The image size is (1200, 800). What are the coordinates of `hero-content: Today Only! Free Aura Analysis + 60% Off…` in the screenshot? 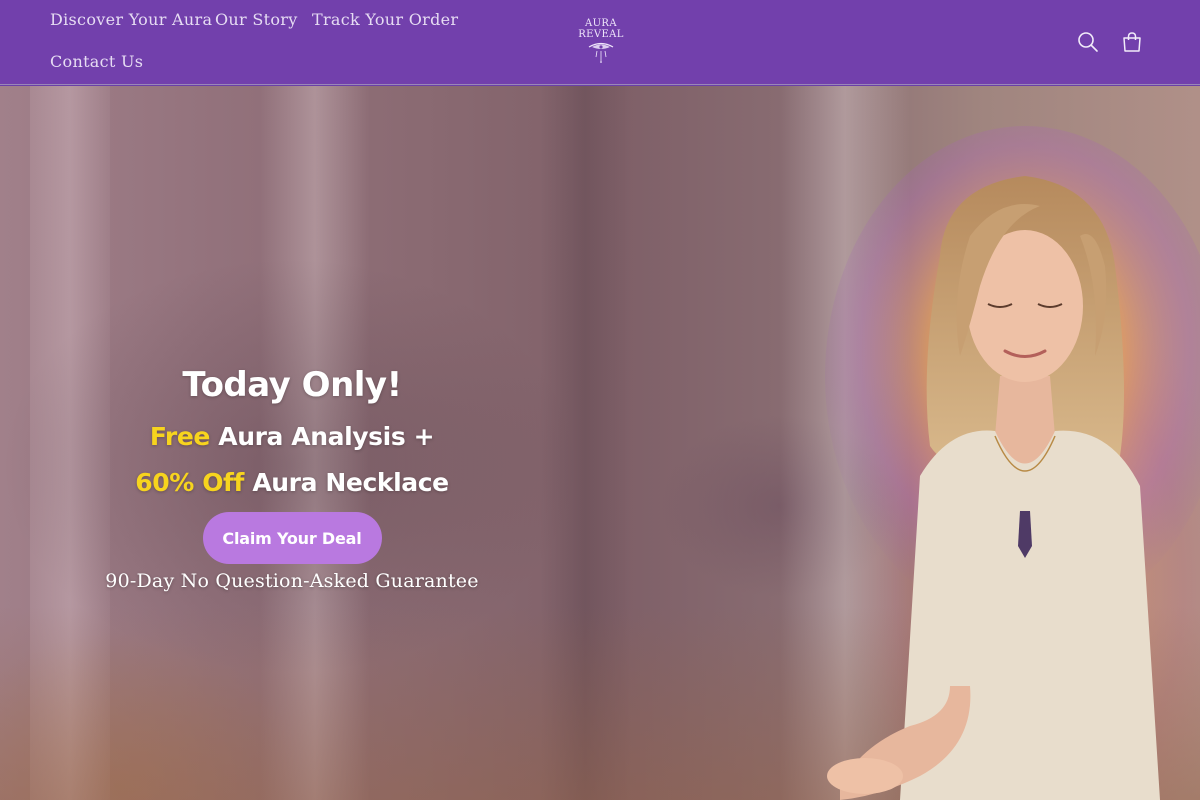 It's located at (292, 474).